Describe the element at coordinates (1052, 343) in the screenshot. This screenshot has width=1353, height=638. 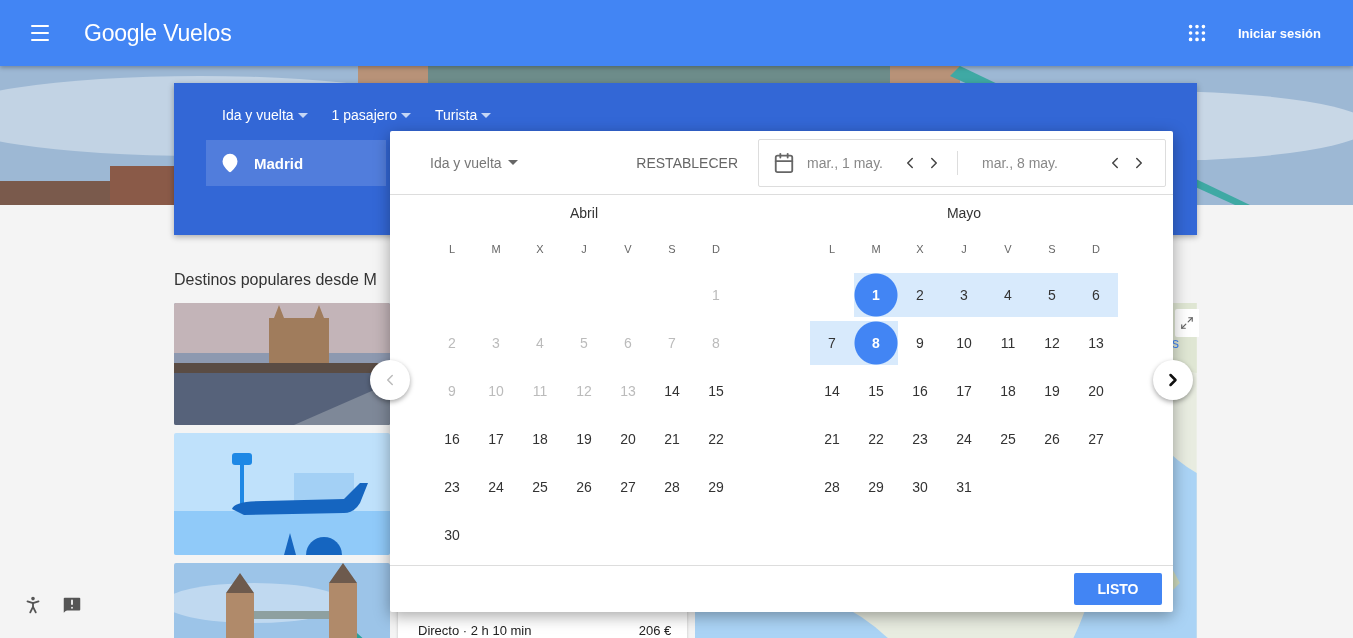
I see `calendar-day: 12` at that location.